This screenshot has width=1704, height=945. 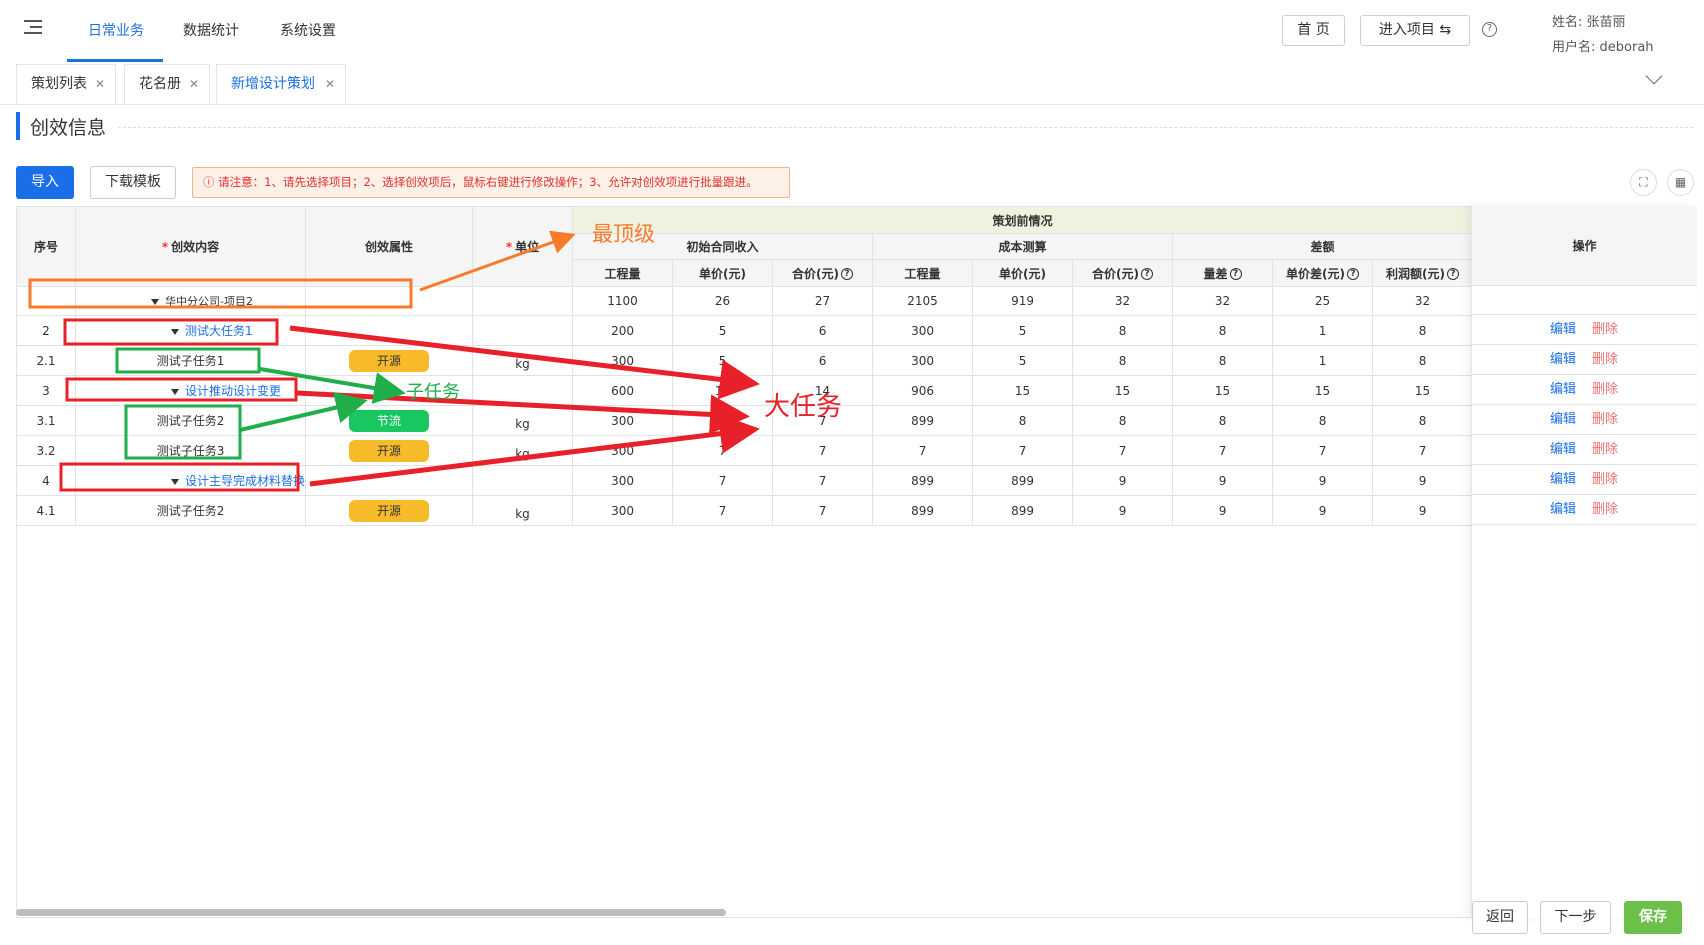 I want to click on help-icon: ?, so click(x=1489, y=29).